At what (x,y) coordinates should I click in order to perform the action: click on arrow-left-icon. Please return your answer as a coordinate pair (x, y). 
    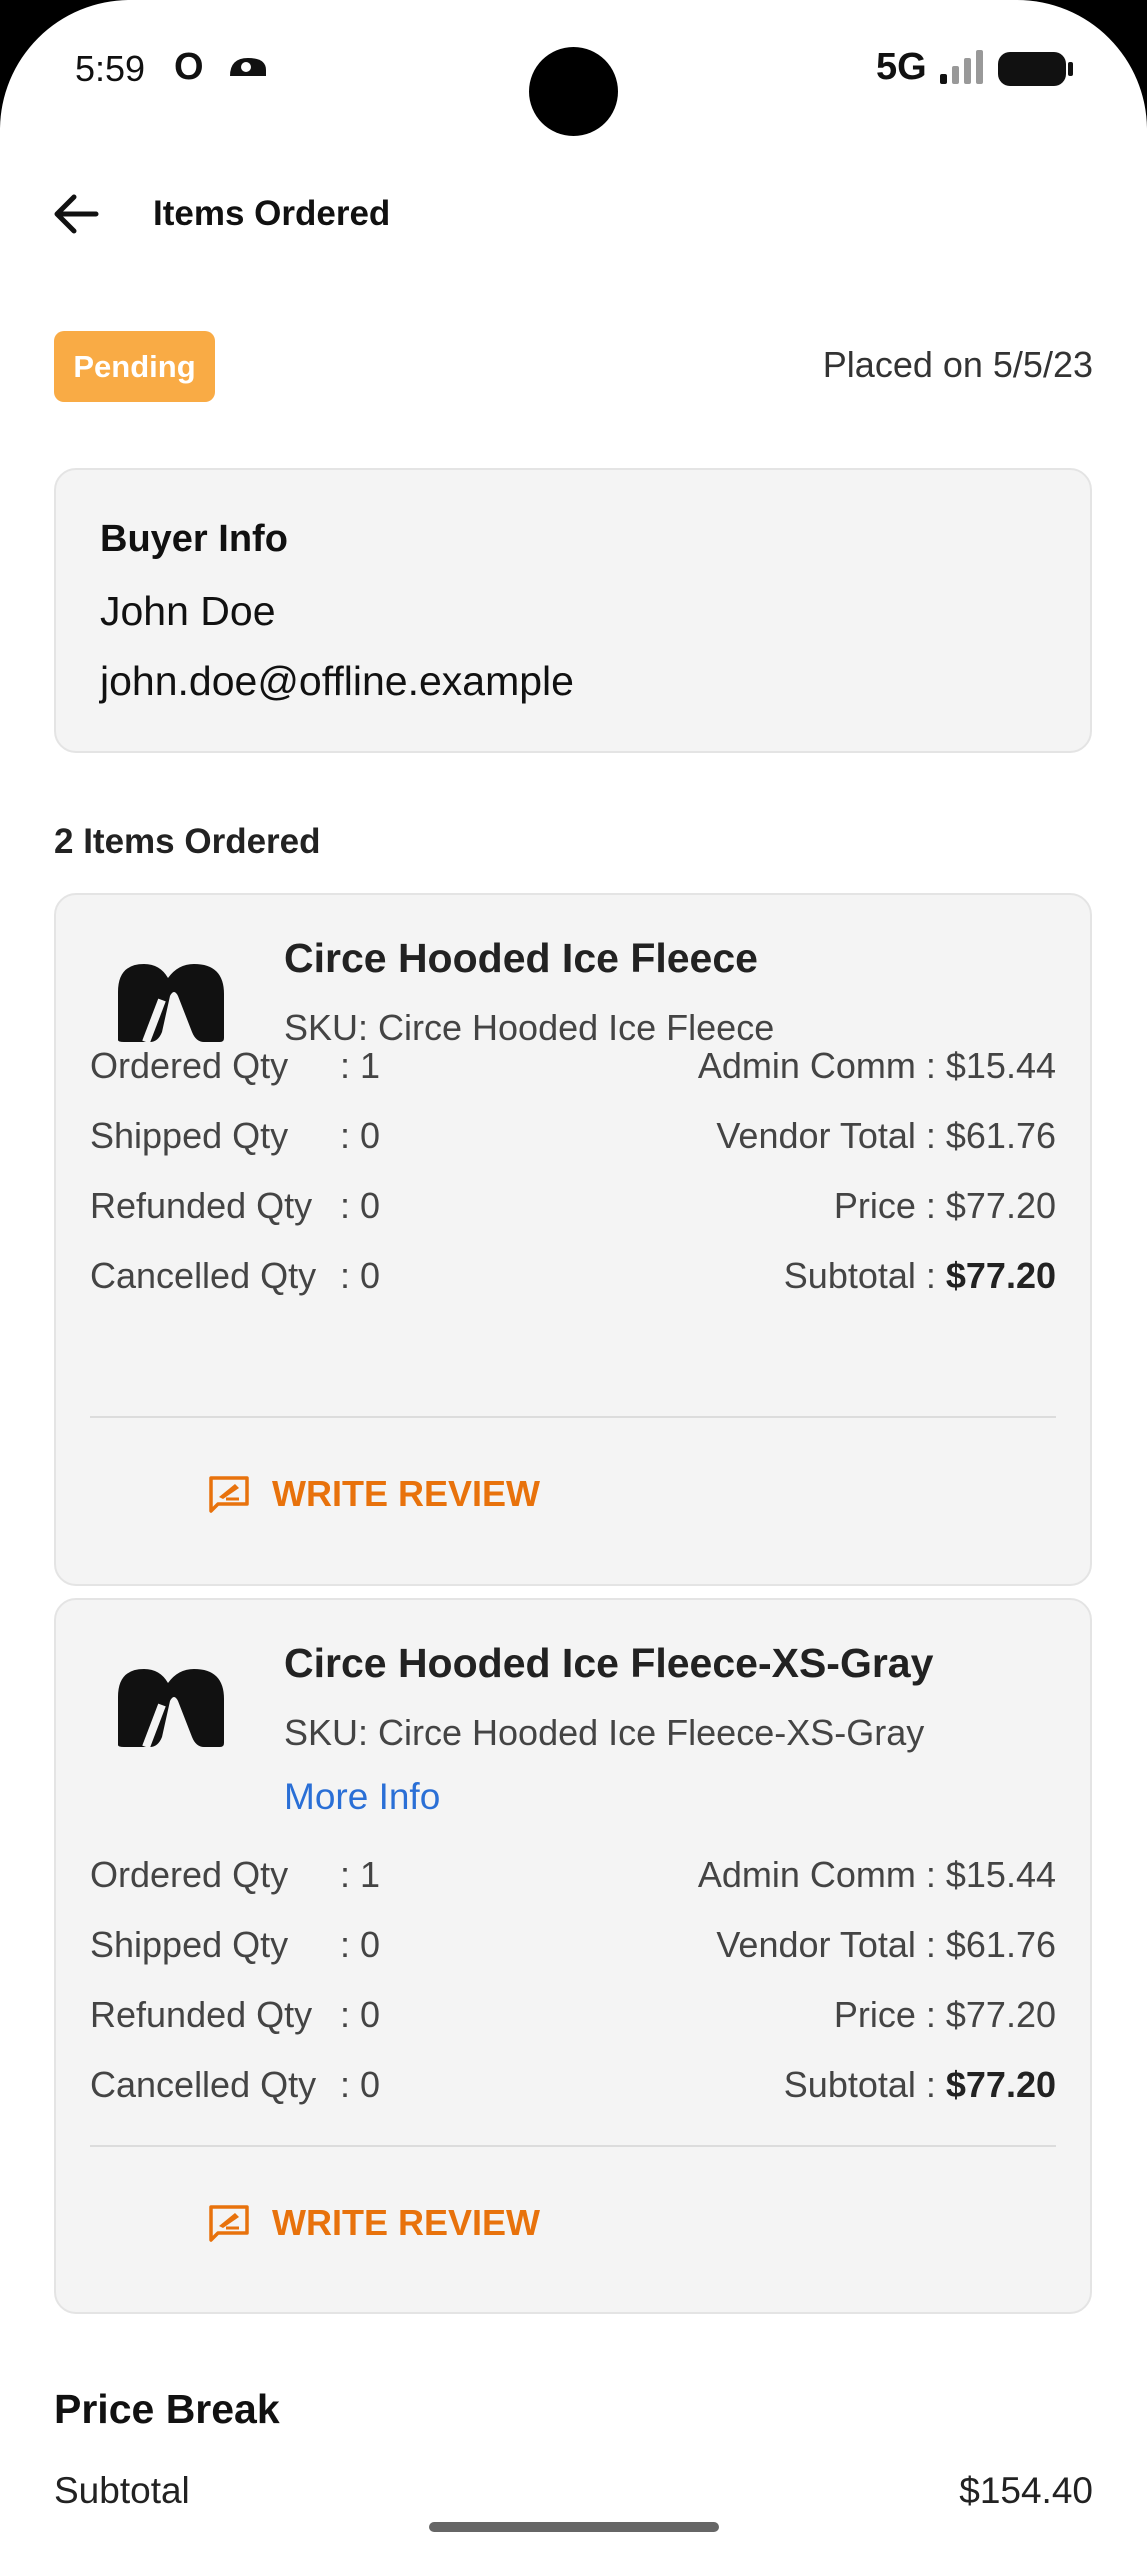
    Looking at the image, I should click on (76, 214).